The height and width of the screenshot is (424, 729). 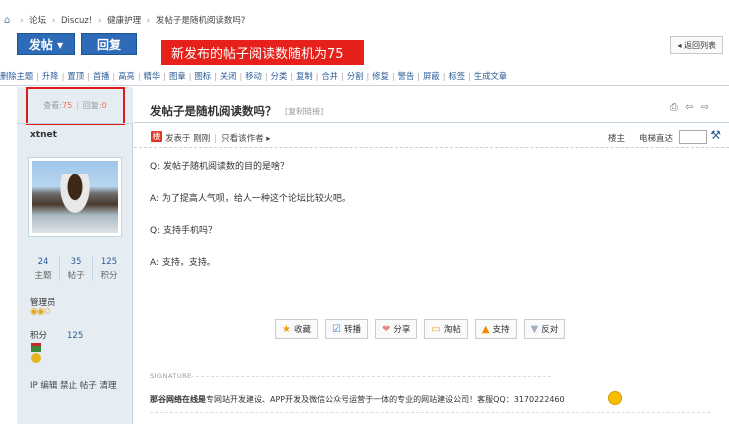 I want to click on breadcrumb-category: 健康护理, so click(x=124, y=21).